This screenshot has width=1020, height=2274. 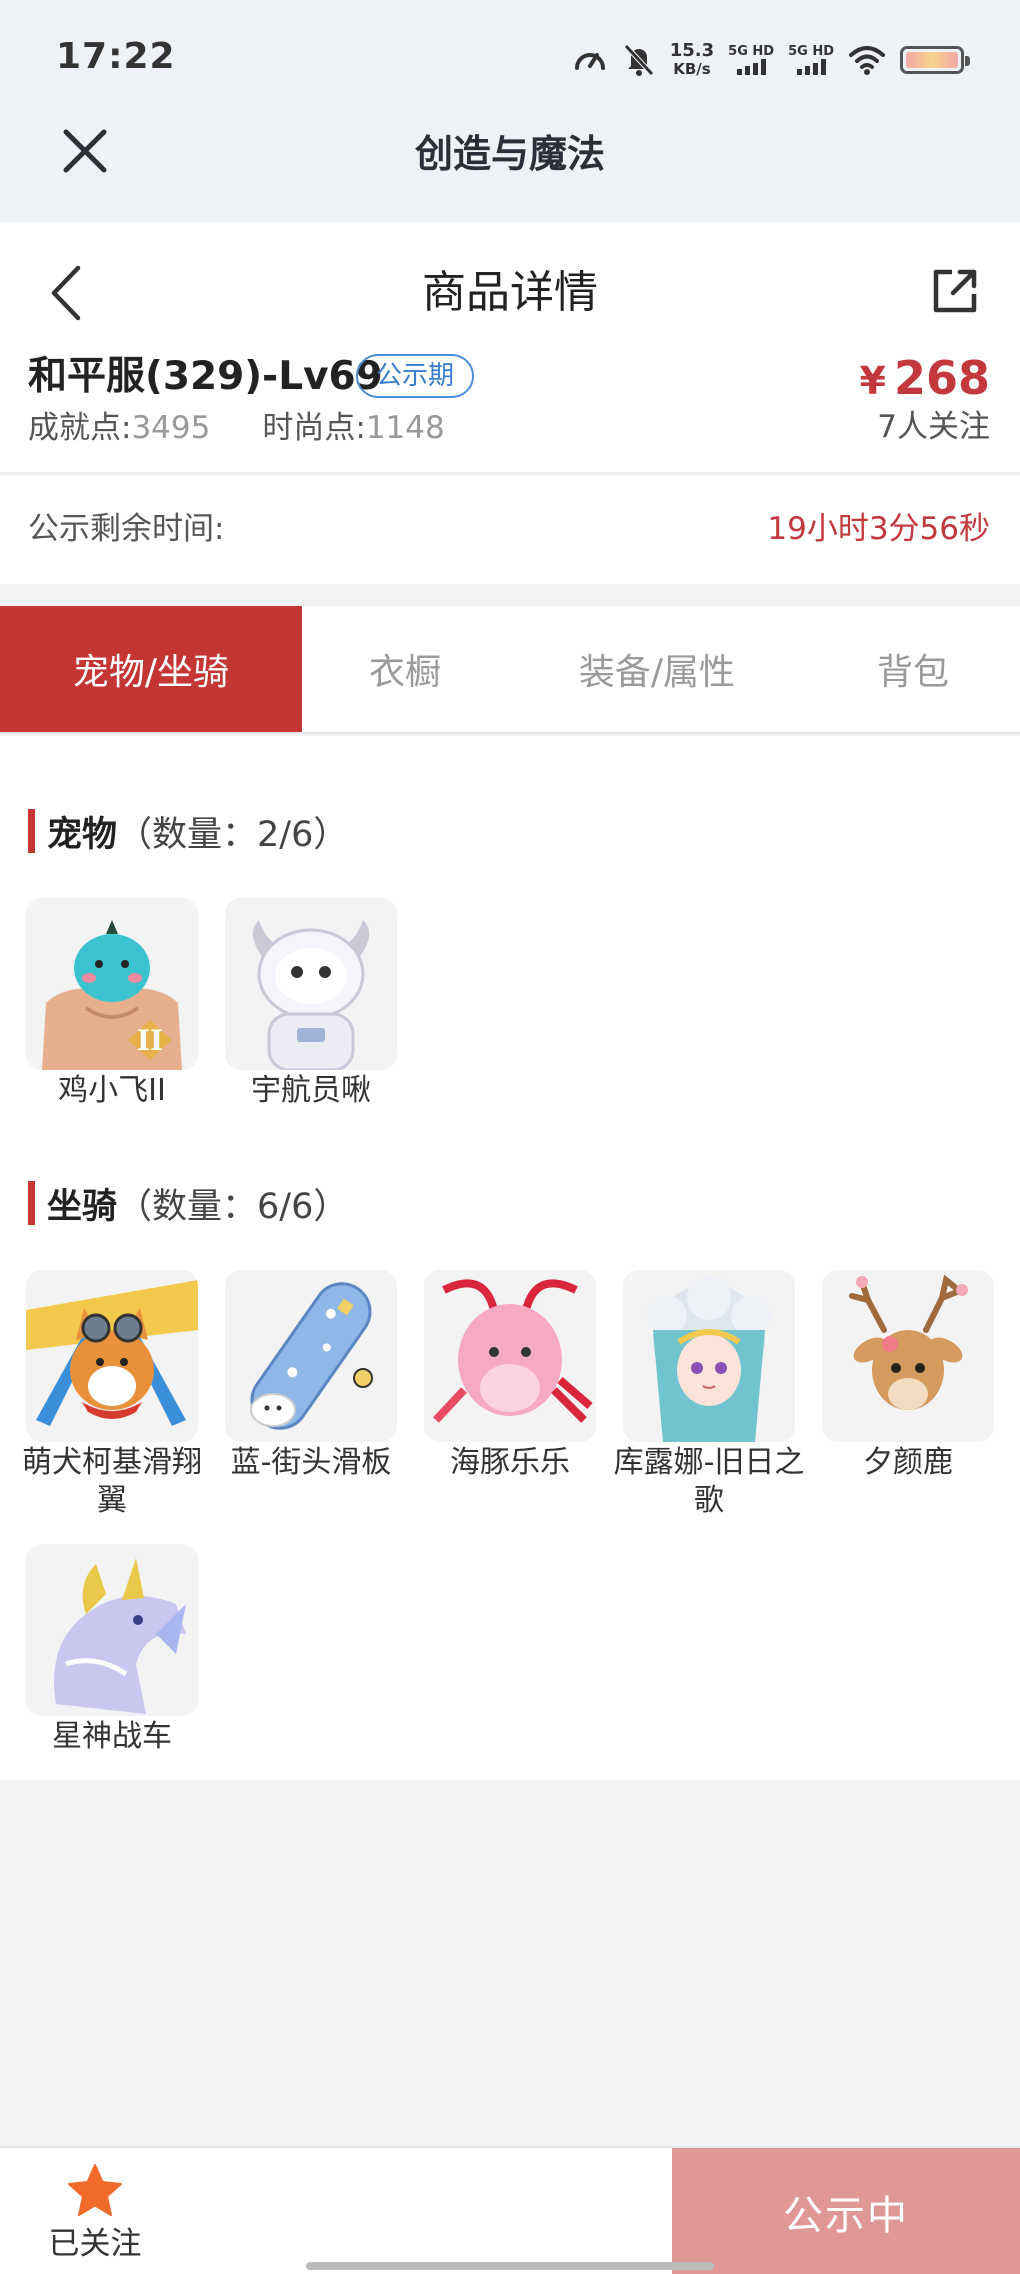 I want to click on pet-item: 宇航员啾, so click(x=311, y=1004).